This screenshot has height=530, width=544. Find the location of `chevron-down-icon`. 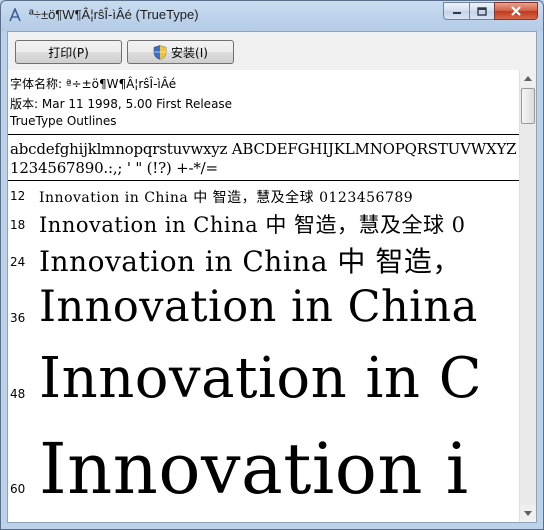

chevron-down-icon is located at coordinates (528, 513).